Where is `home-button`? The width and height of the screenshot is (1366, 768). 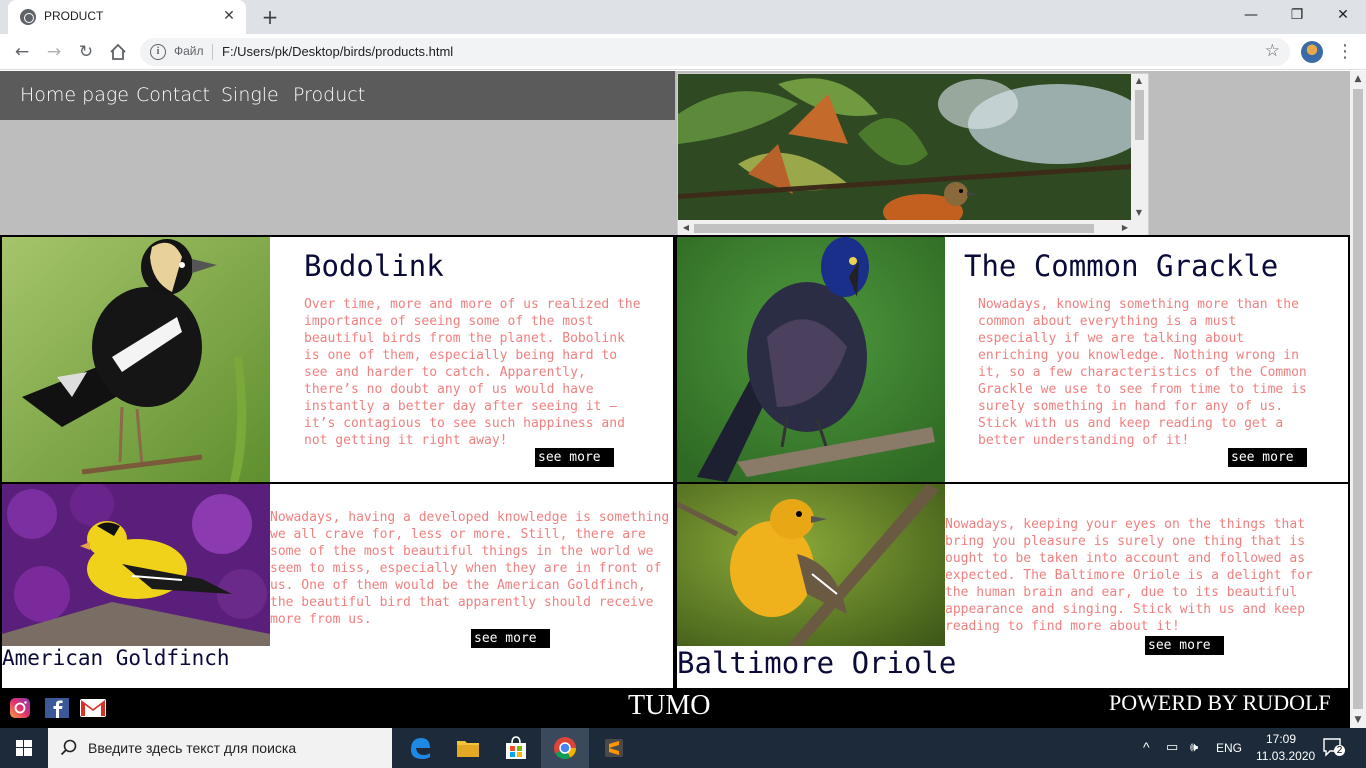
home-button is located at coordinates (118, 52).